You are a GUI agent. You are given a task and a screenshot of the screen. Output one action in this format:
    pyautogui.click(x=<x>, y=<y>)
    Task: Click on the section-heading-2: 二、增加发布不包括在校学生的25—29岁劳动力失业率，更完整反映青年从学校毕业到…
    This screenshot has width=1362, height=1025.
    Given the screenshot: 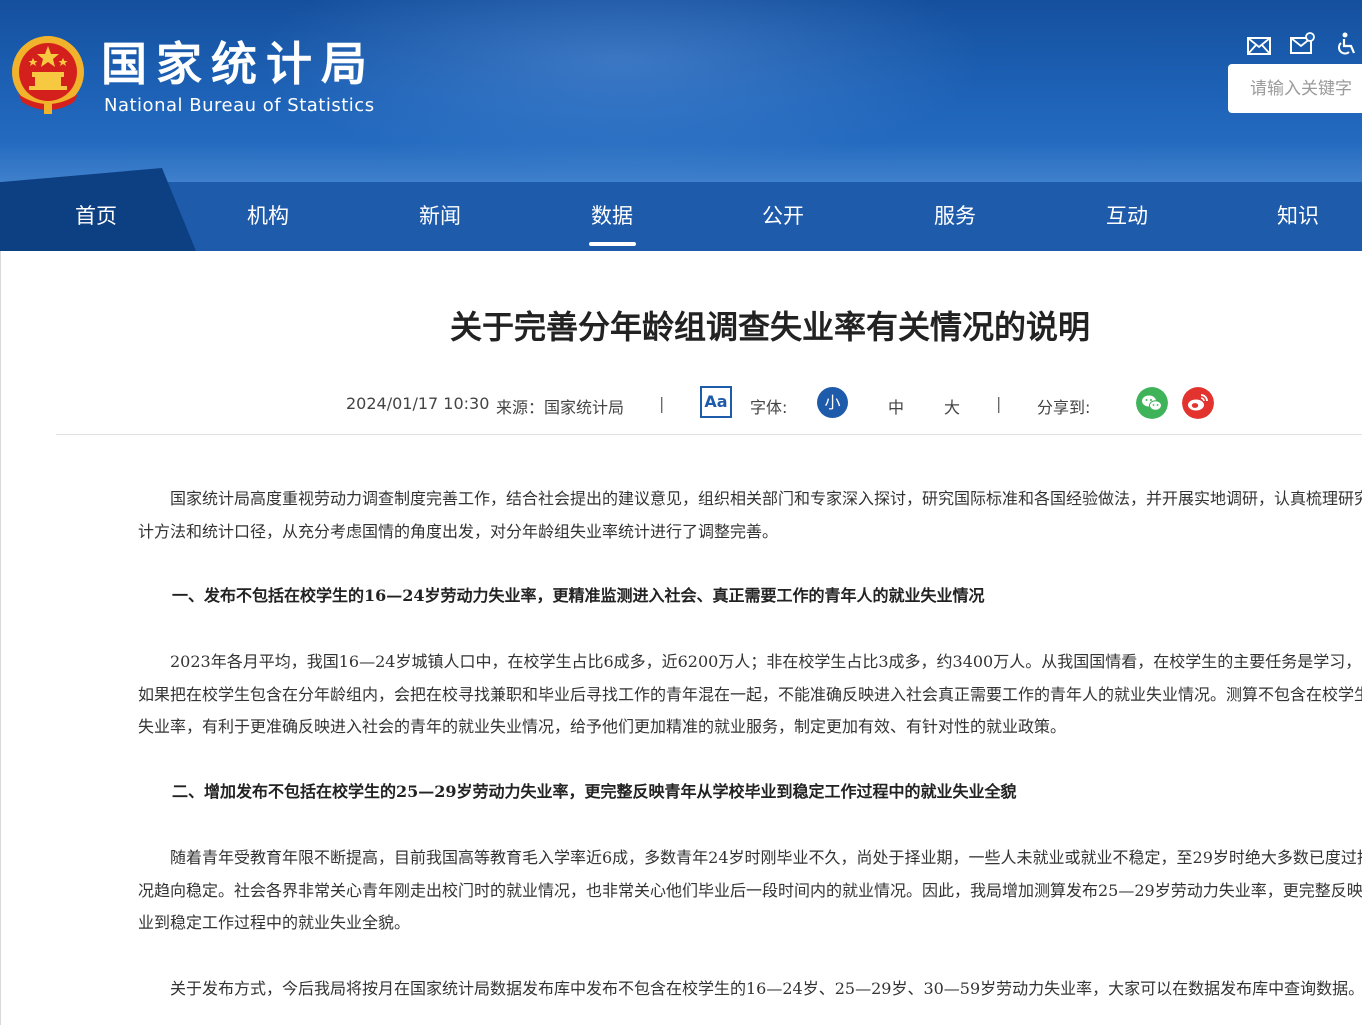 What is the action you would take?
    pyautogui.click(x=594, y=791)
    